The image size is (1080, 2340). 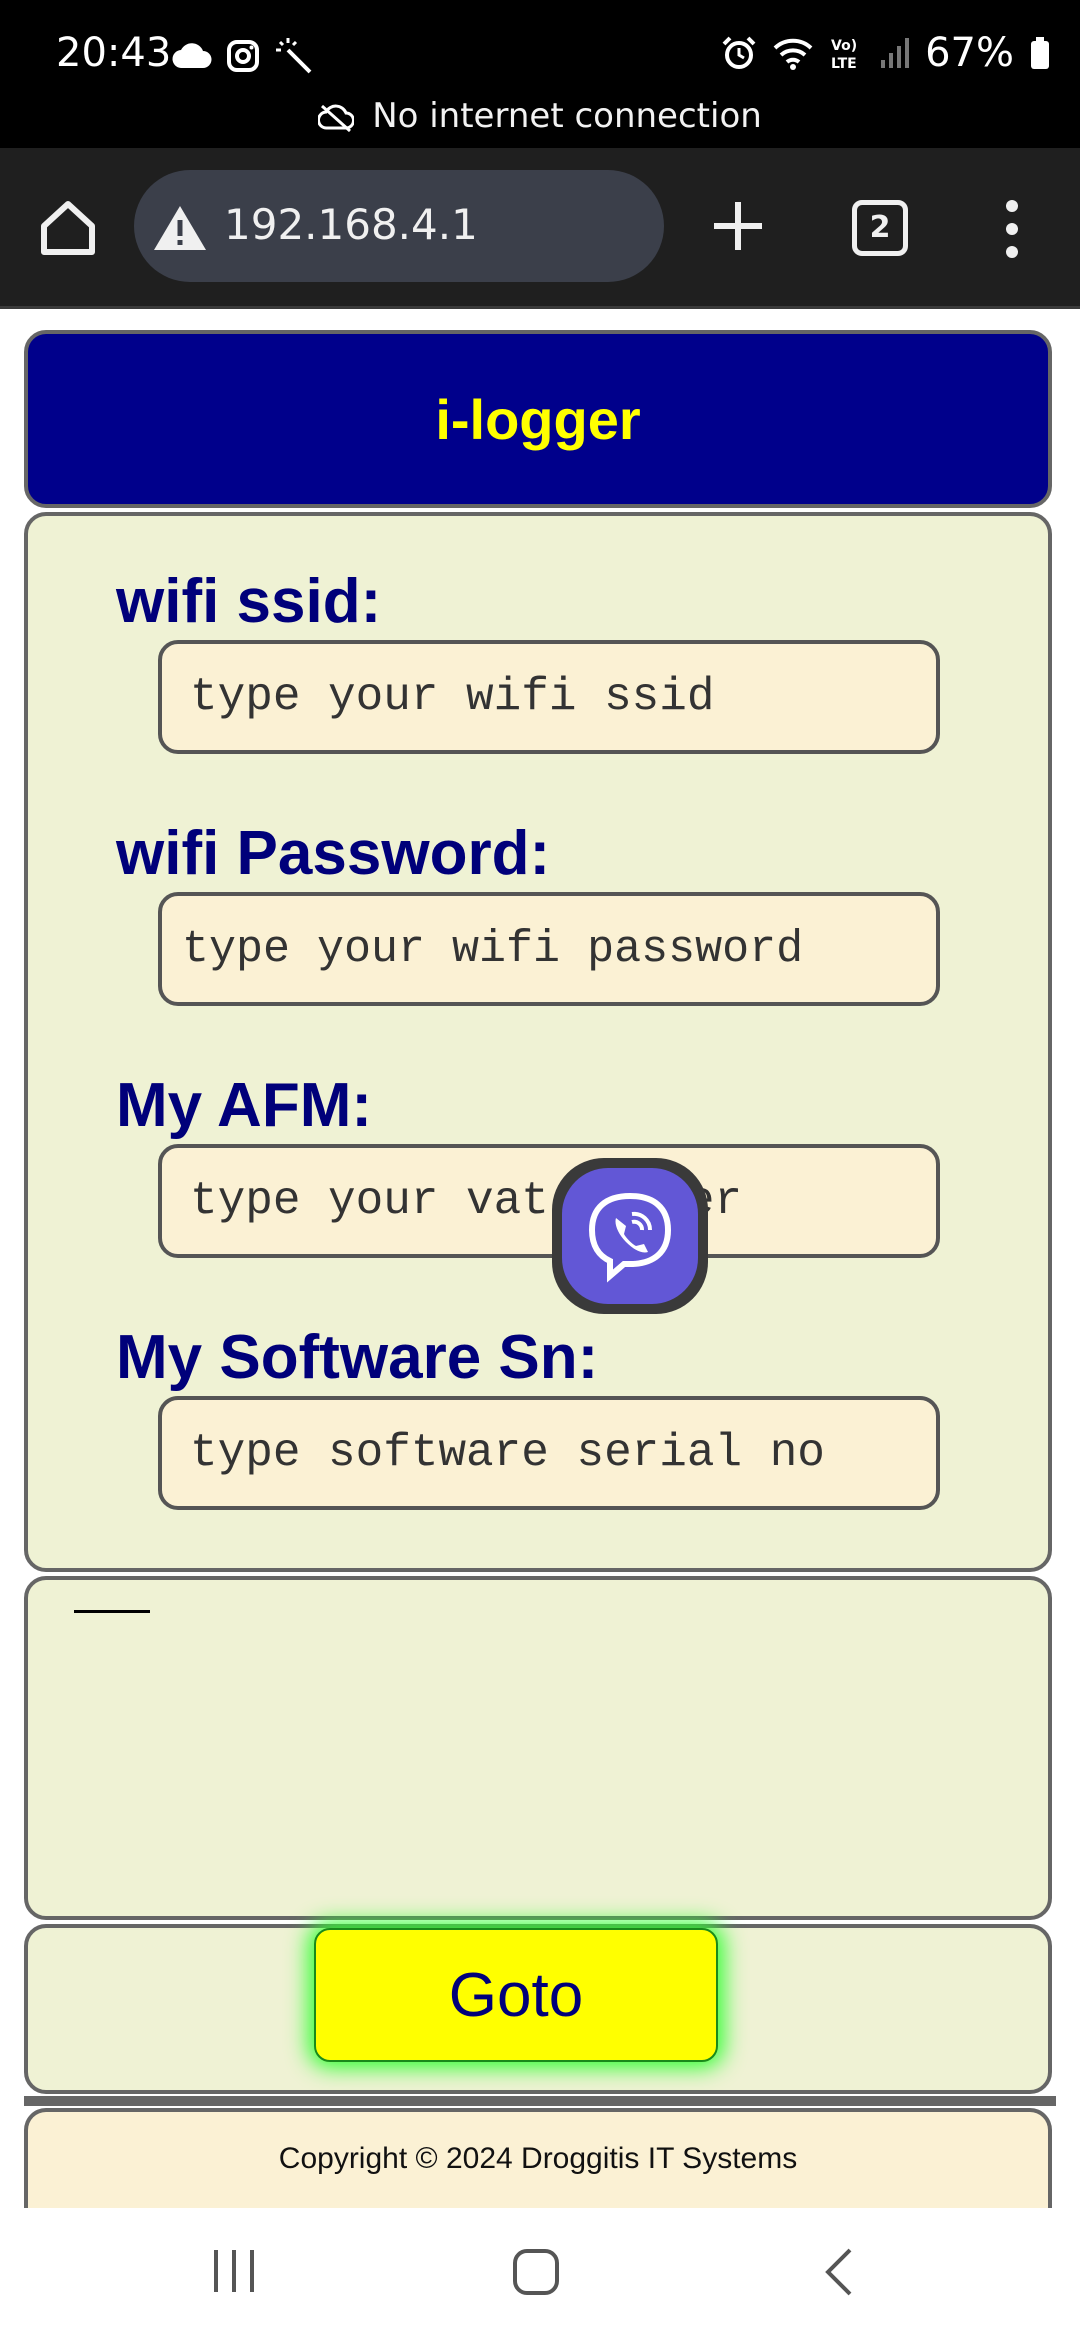 I want to click on svg-text: Vo), so click(x=844, y=46).